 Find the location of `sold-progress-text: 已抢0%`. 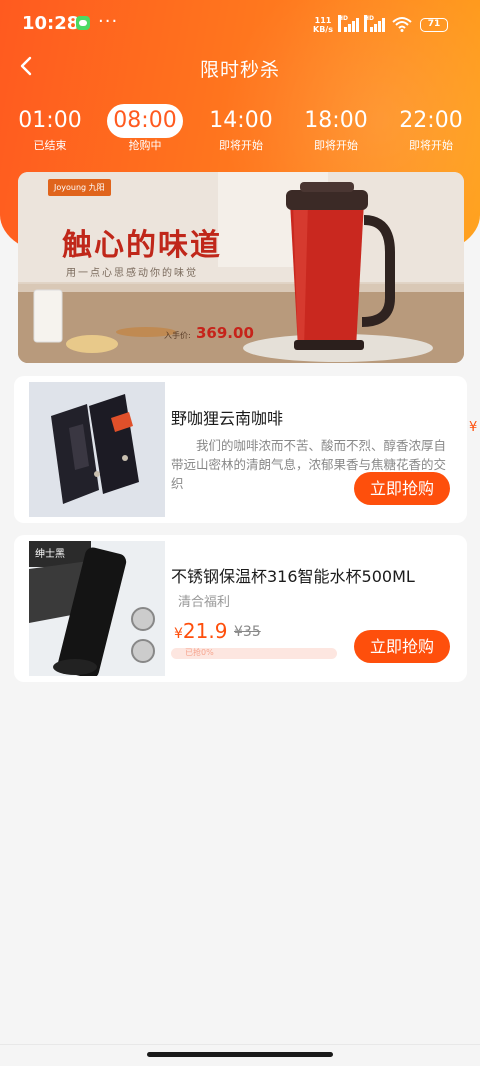

sold-progress-text: 已抢0% is located at coordinates (199, 652).